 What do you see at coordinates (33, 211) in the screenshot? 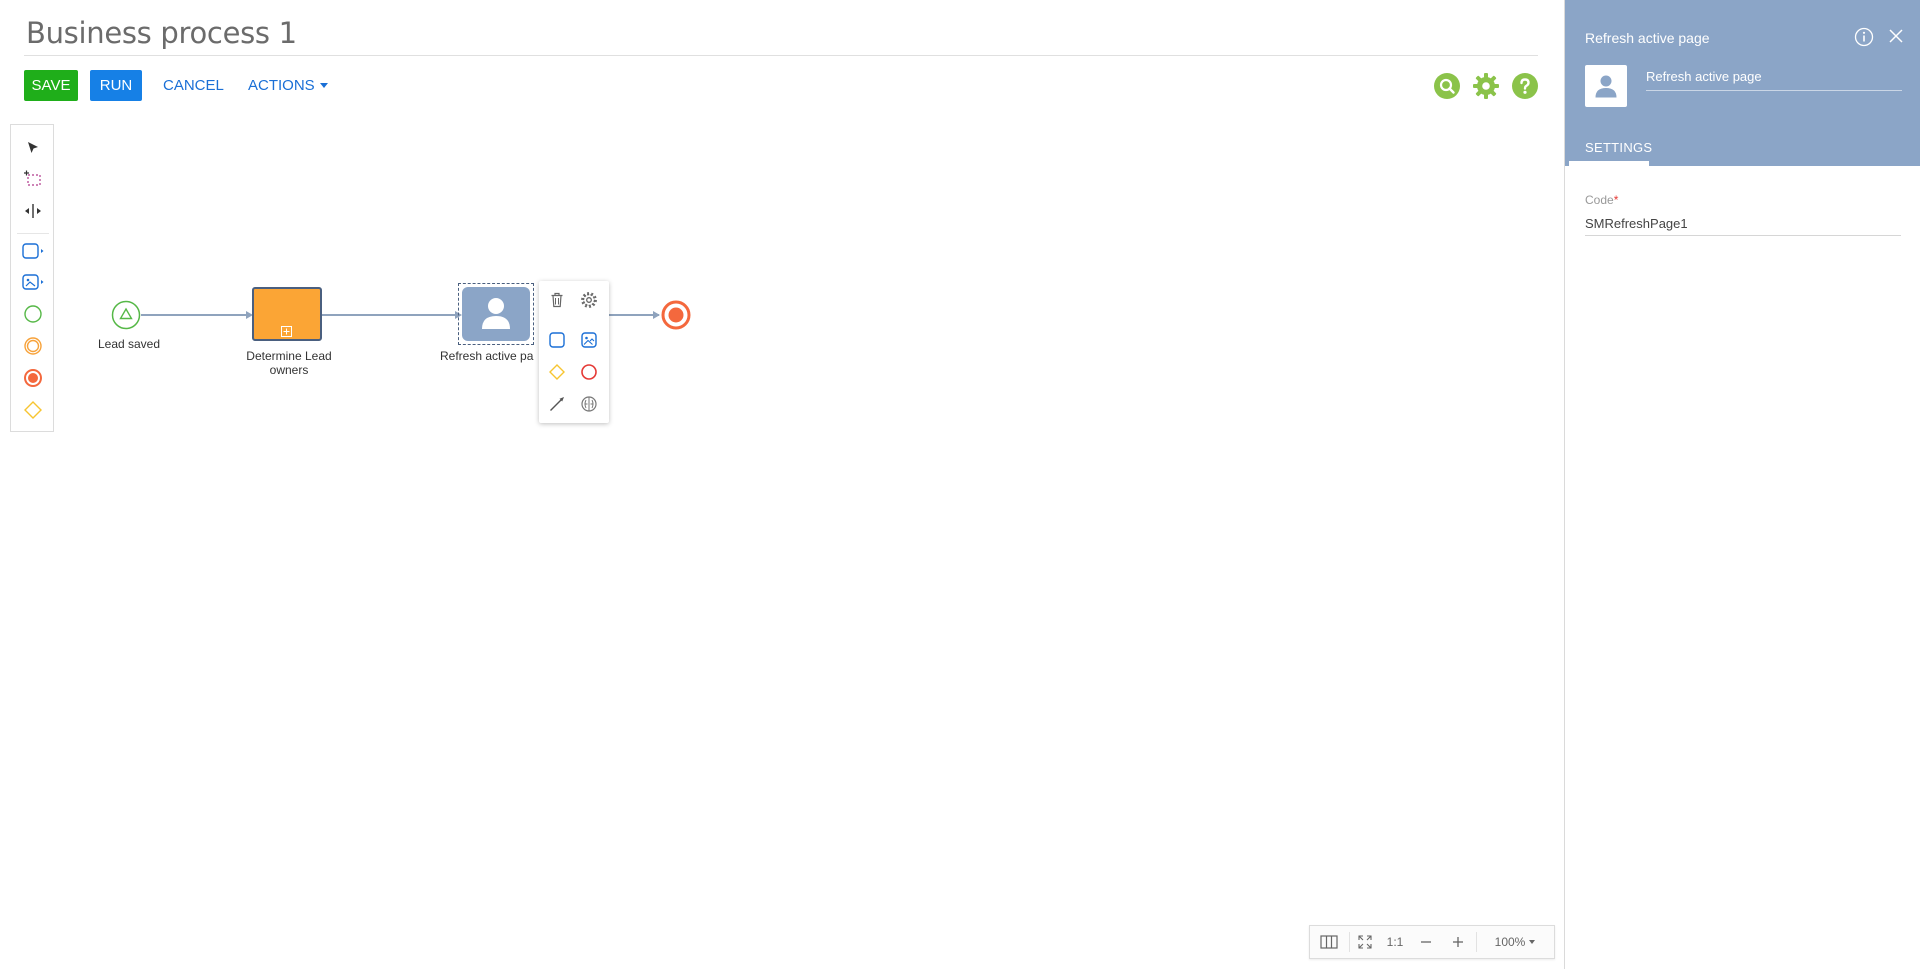
I see `space-tool-icon` at bounding box center [33, 211].